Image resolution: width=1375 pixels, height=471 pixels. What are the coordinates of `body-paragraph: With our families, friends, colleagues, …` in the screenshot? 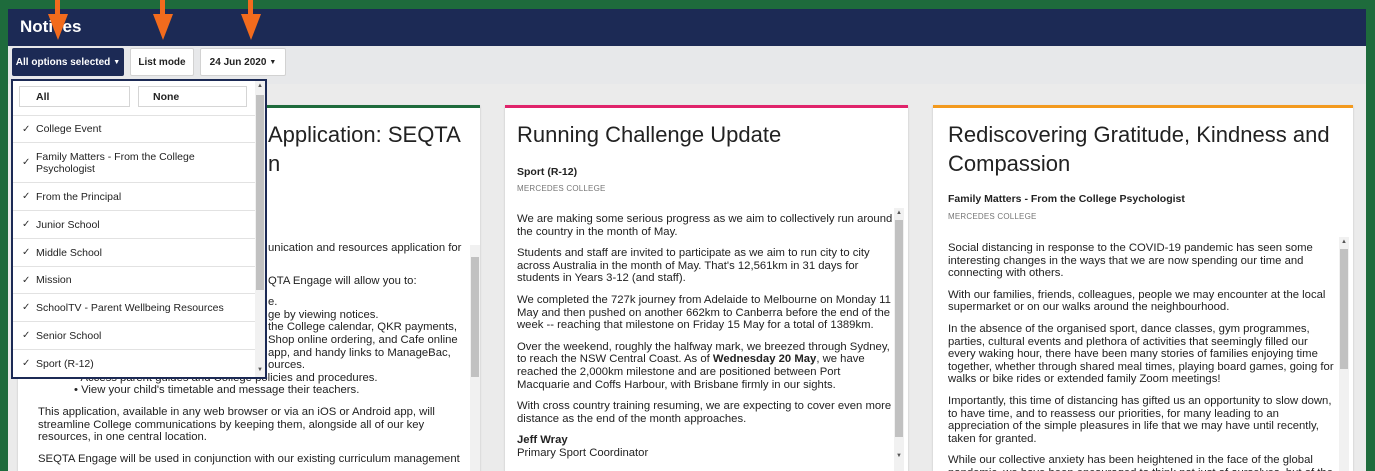 It's located at (1137, 301).